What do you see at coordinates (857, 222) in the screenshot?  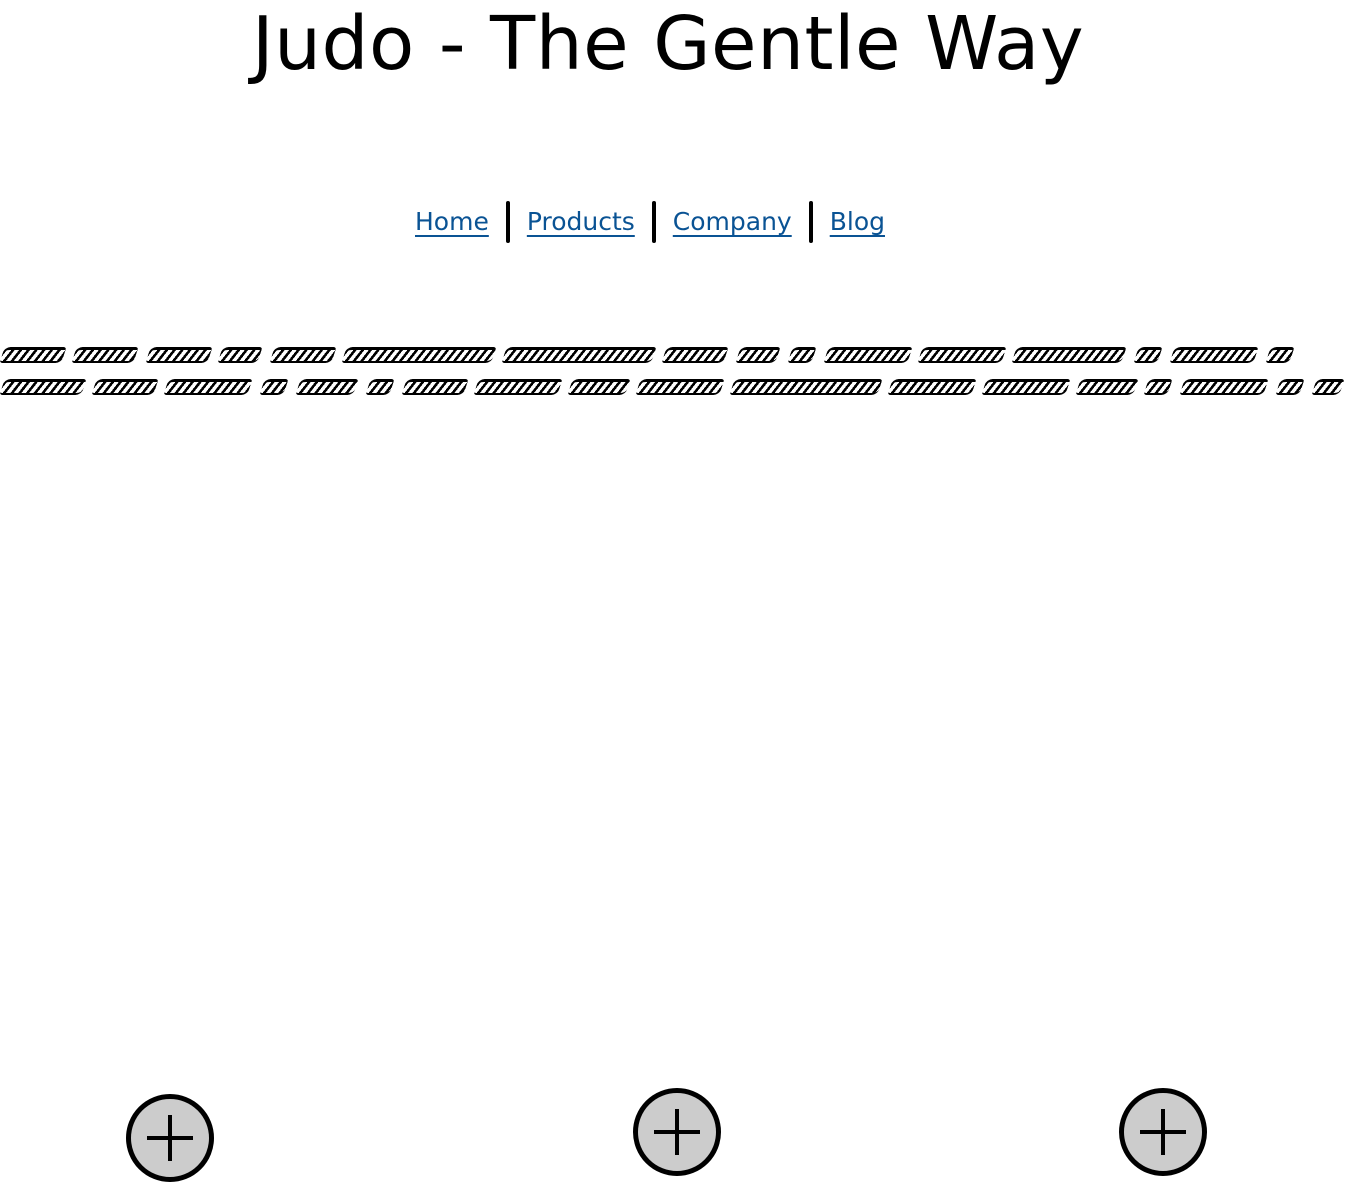 I see `nav-link-blog: Blog` at bounding box center [857, 222].